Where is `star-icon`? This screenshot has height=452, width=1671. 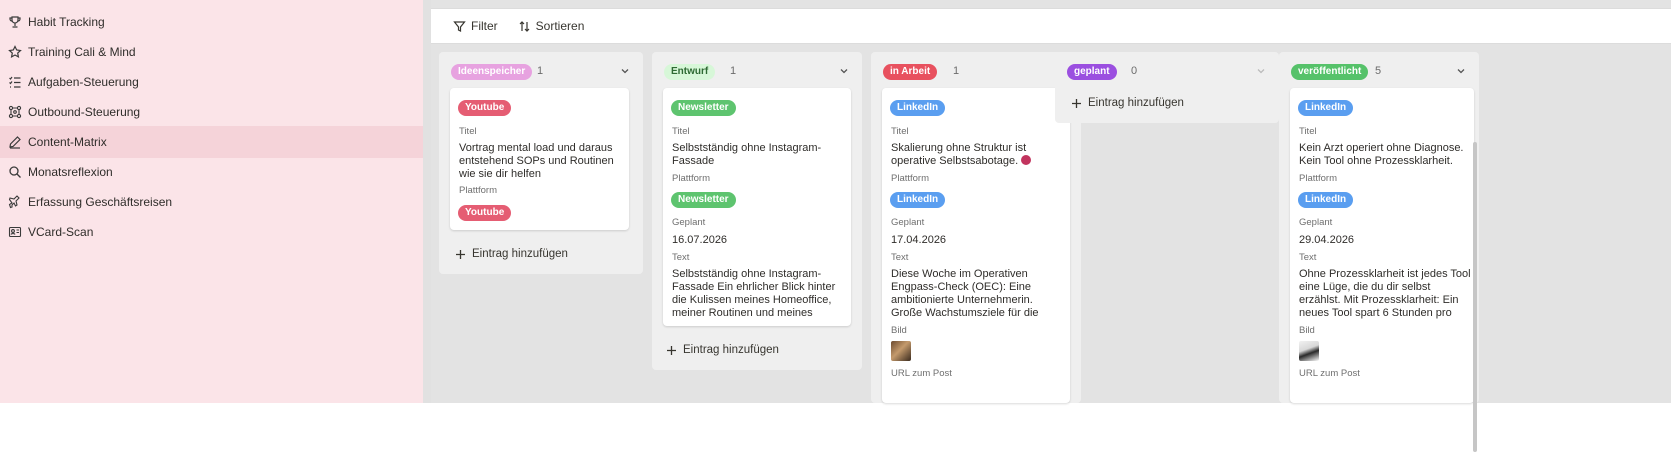
star-icon is located at coordinates (15, 52).